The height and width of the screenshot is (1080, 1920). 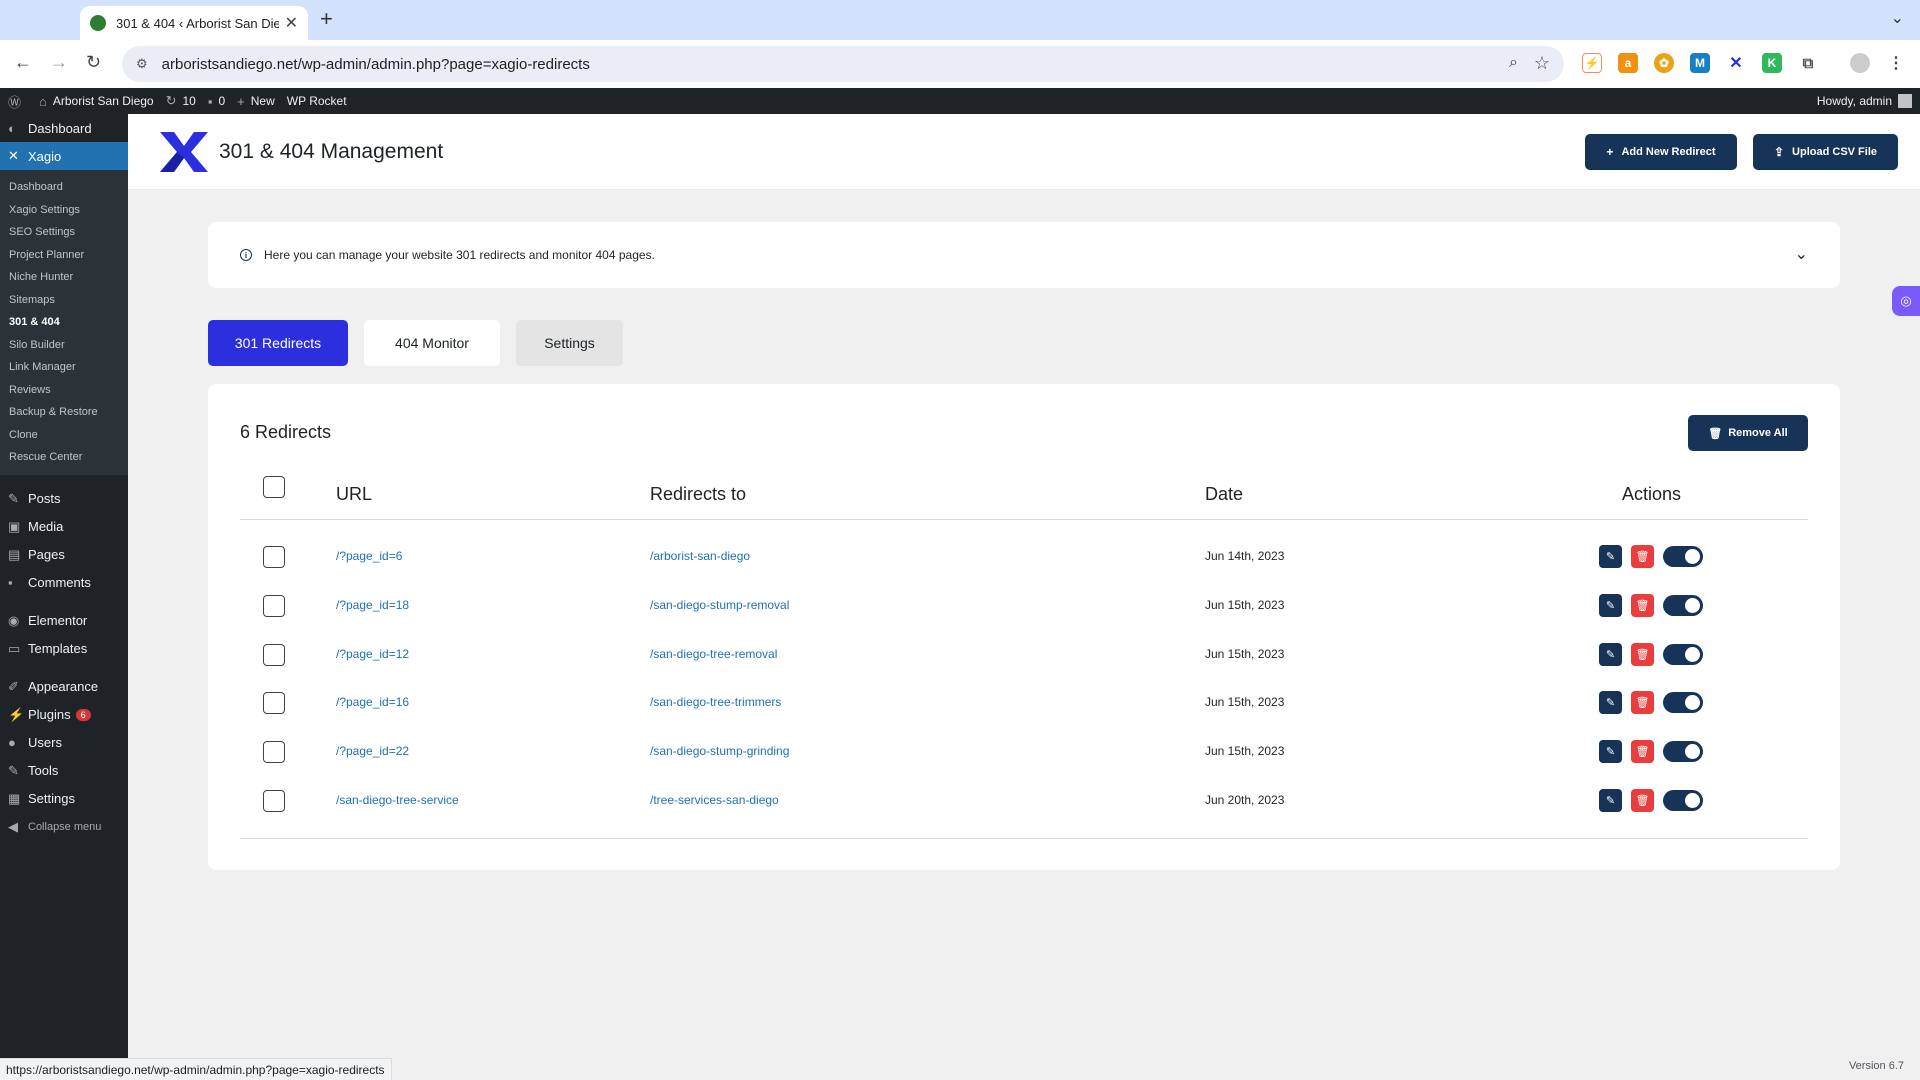 What do you see at coordinates (93, 62) in the screenshot?
I see `reload-button: ↻` at bounding box center [93, 62].